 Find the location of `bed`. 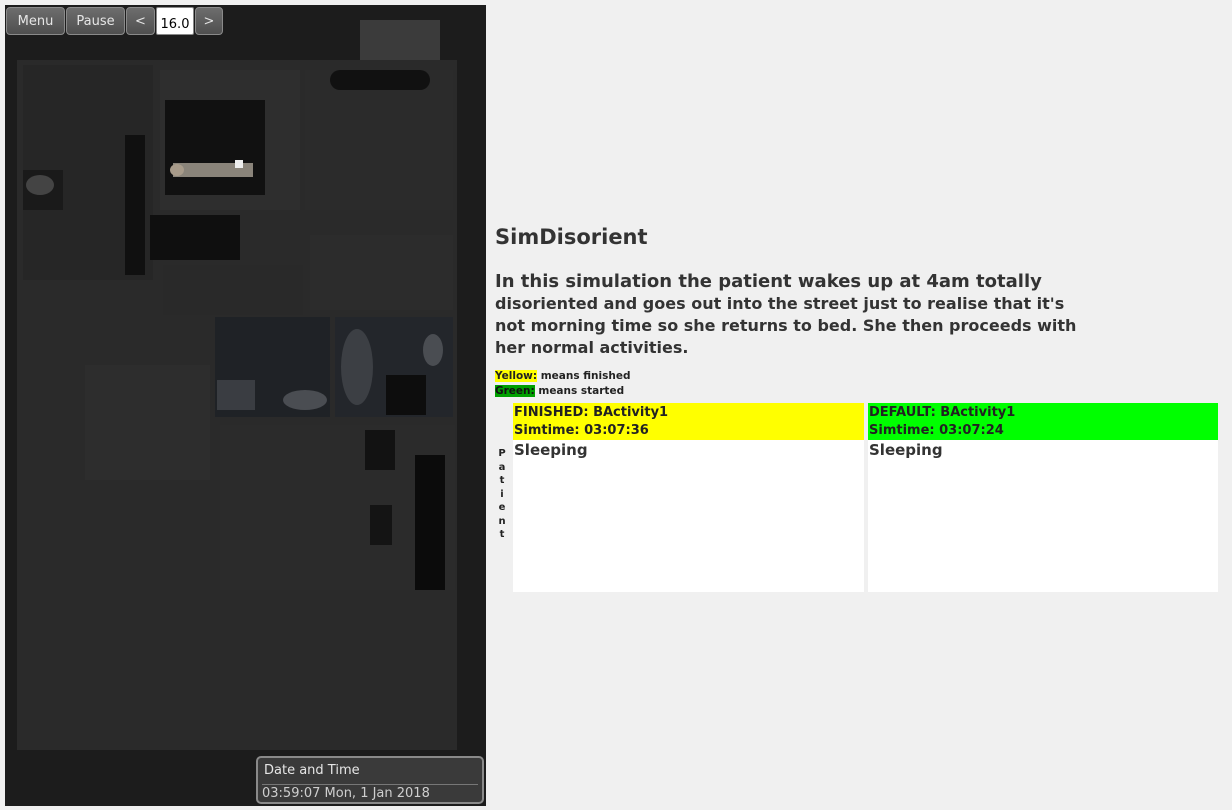

bed is located at coordinates (215, 147).